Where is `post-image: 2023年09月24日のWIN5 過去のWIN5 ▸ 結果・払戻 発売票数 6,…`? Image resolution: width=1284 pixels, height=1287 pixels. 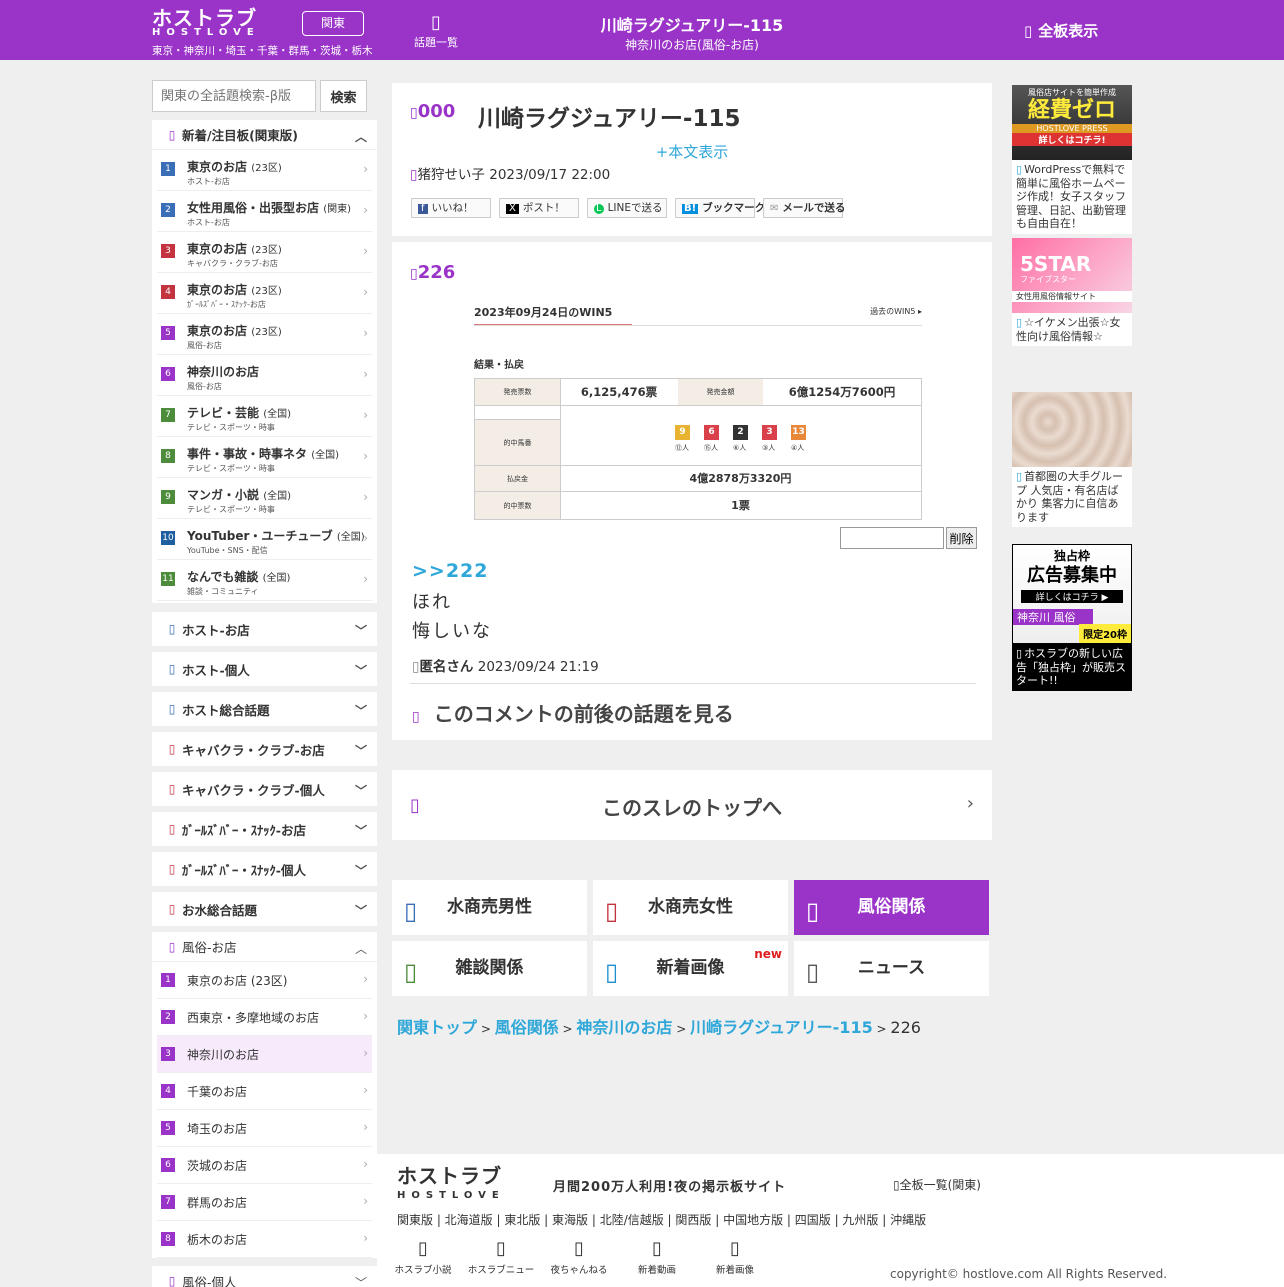 post-image: 2023年09月24日のWIN5 過去のWIN5 ▸ 結果・払戻 発売票数 6,… is located at coordinates (698, 410).